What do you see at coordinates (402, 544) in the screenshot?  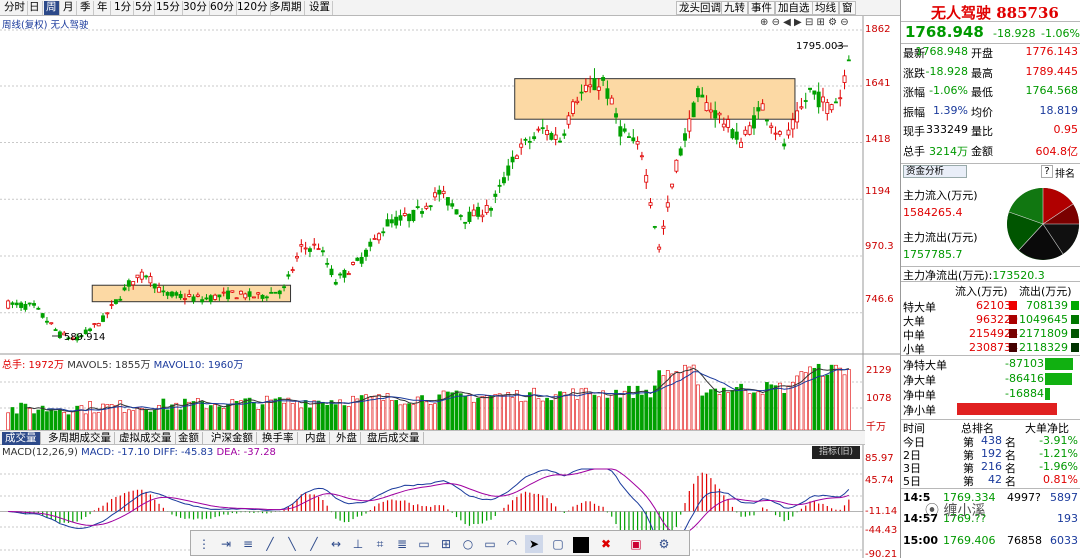 I see `fib-tool-icon: ≣` at bounding box center [402, 544].